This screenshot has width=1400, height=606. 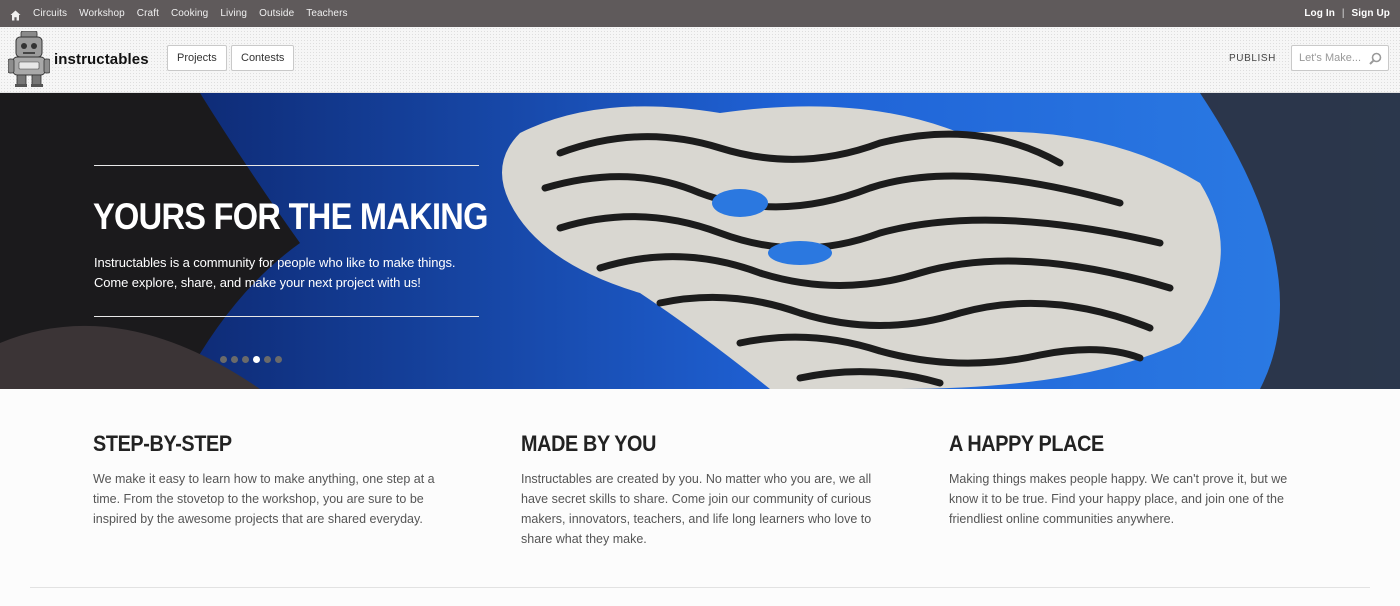 What do you see at coordinates (101, 59) in the screenshot?
I see `brand-name: instructables` at bounding box center [101, 59].